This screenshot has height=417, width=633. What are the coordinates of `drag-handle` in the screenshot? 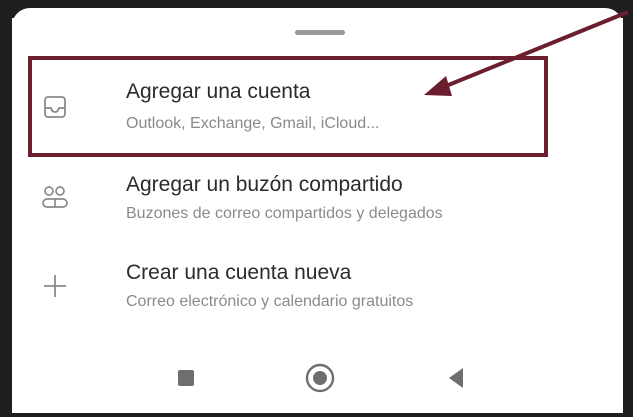 It's located at (320, 32).